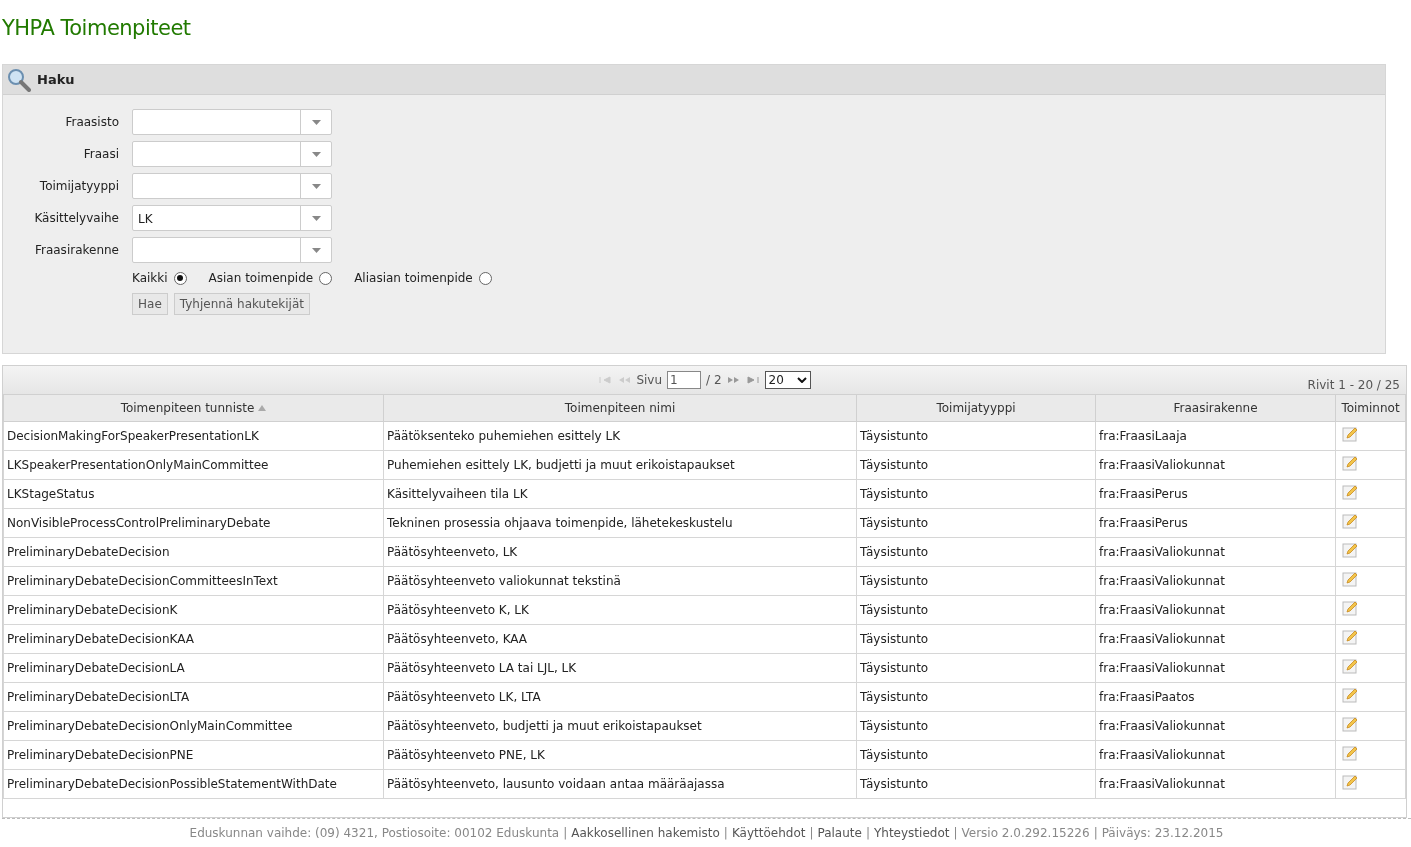 The height and width of the screenshot is (847, 1411). I want to click on column-header: Toimenpiteen tunniste, so click(193, 408).